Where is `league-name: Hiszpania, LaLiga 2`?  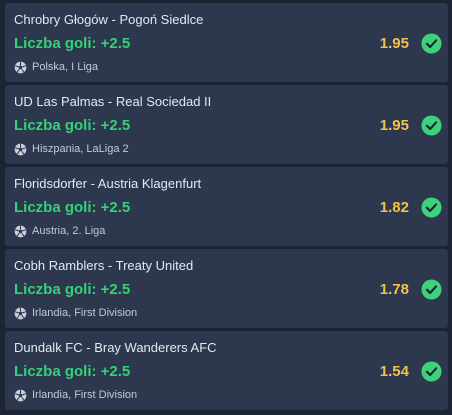 league-name: Hiszpania, LaLiga 2 is located at coordinates (80, 149).